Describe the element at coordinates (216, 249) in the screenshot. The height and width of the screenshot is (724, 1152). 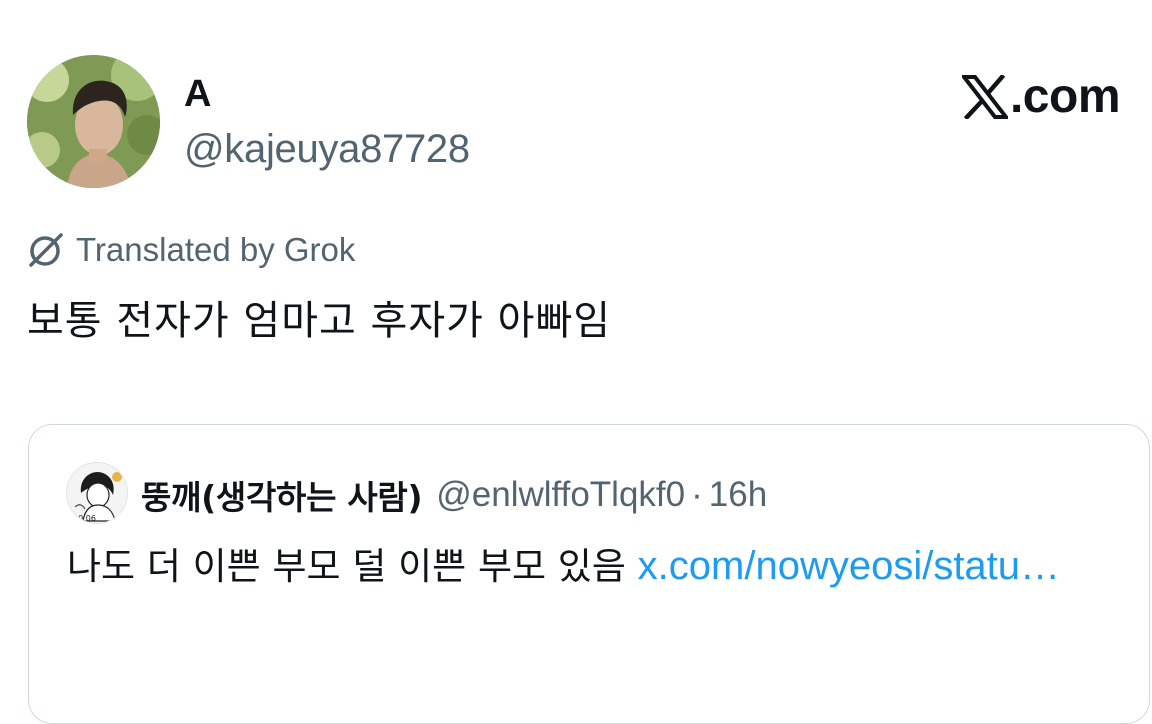
I see `translation-label: Translated by Grok` at that location.